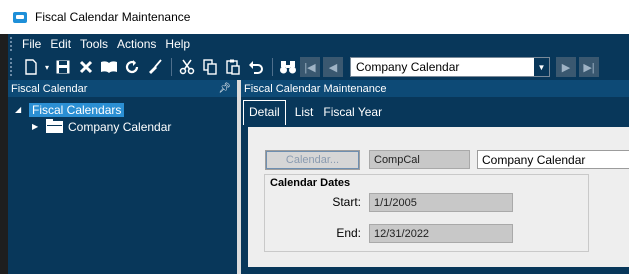 The width and height of the screenshot is (629, 274). What do you see at coordinates (553, 159) in the screenshot?
I see `calendar-description-field: Company Calendar` at bounding box center [553, 159].